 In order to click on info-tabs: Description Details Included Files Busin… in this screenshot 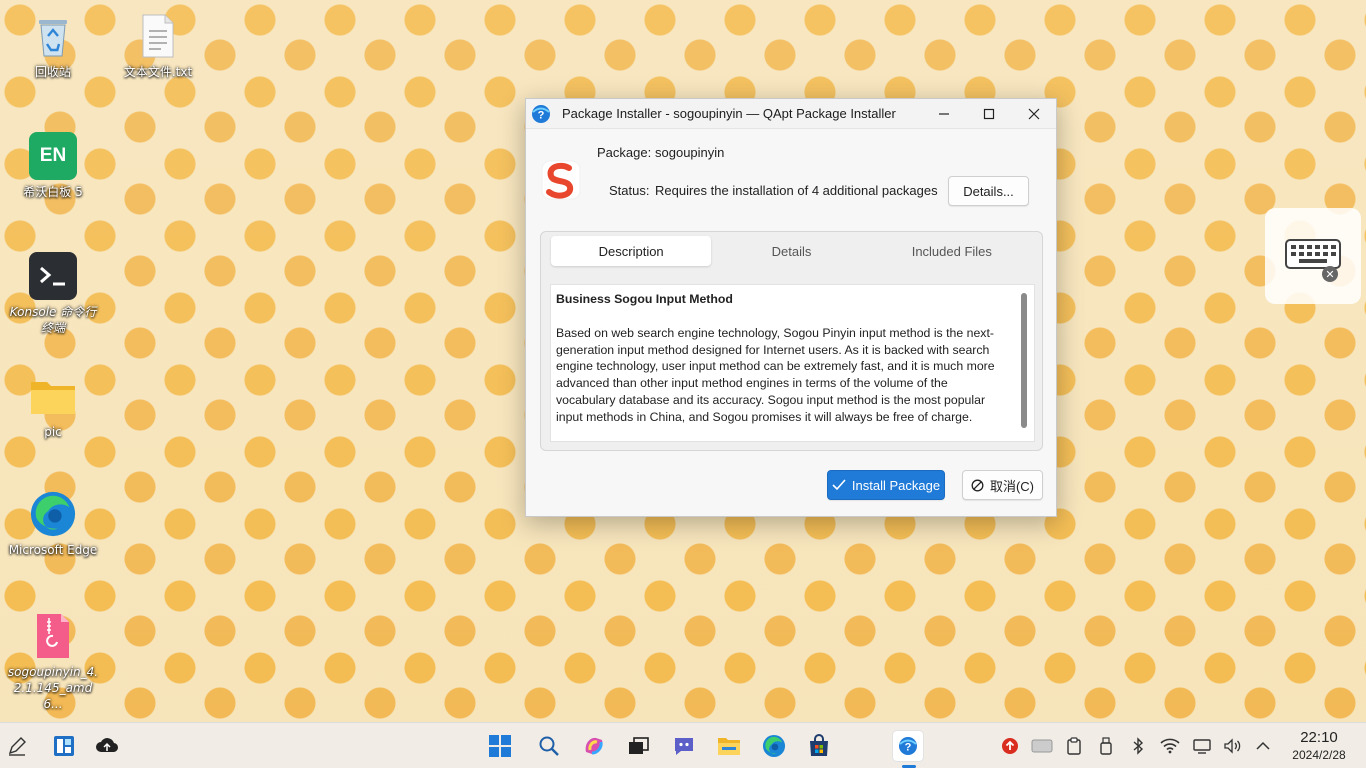, I will do `click(791, 341)`.